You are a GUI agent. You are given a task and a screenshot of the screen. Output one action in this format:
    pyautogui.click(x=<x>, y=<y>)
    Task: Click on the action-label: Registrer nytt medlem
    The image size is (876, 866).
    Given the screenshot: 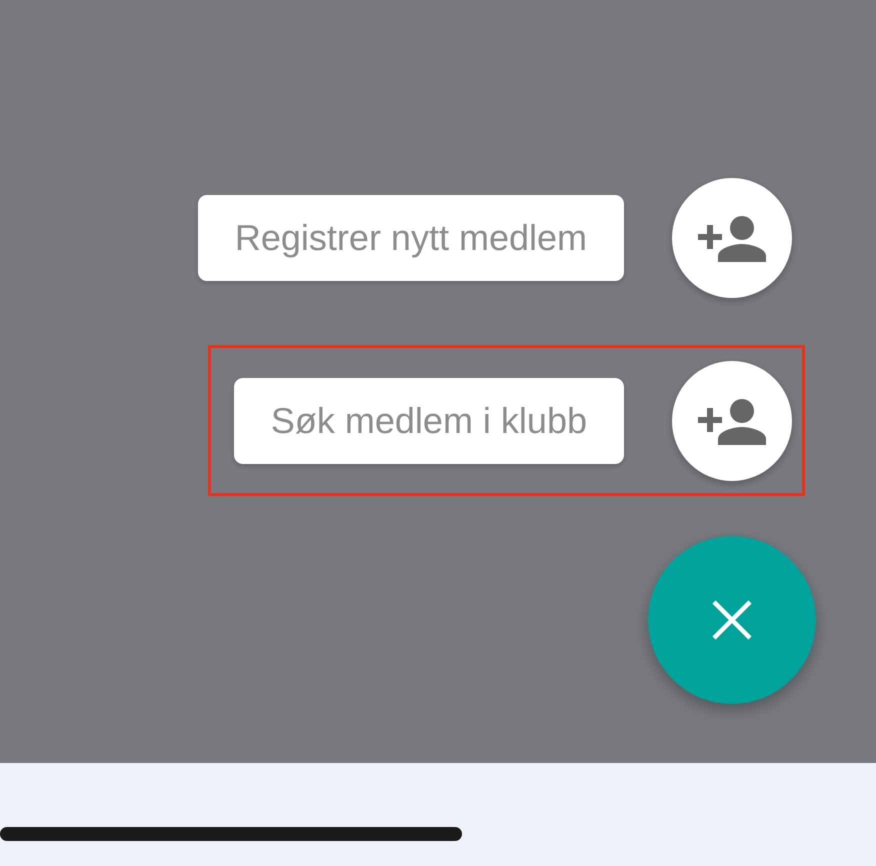 What is the action you would take?
    pyautogui.click(x=411, y=238)
    